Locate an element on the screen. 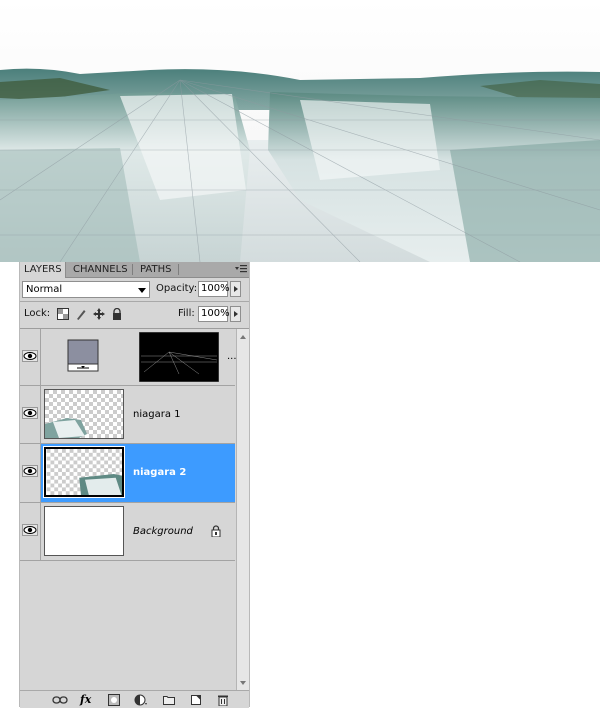  layer-row-niagara-1: niagara 1 is located at coordinates (127, 415).